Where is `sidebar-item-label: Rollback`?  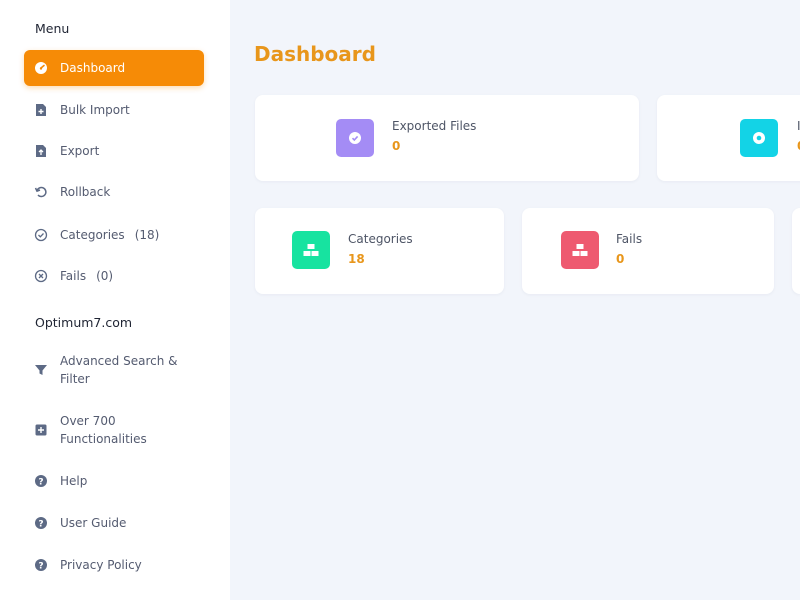
sidebar-item-label: Rollback is located at coordinates (85, 192).